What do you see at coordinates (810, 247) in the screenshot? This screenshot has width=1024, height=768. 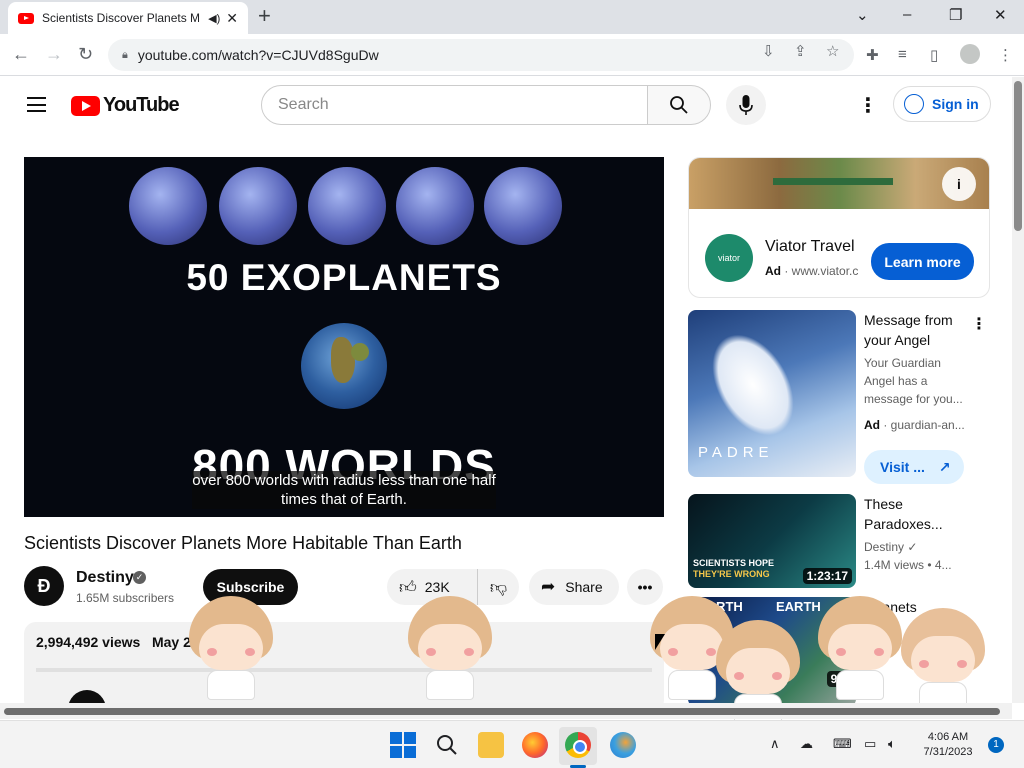 I see `ad-title: Viator Travel` at bounding box center [810, 247].